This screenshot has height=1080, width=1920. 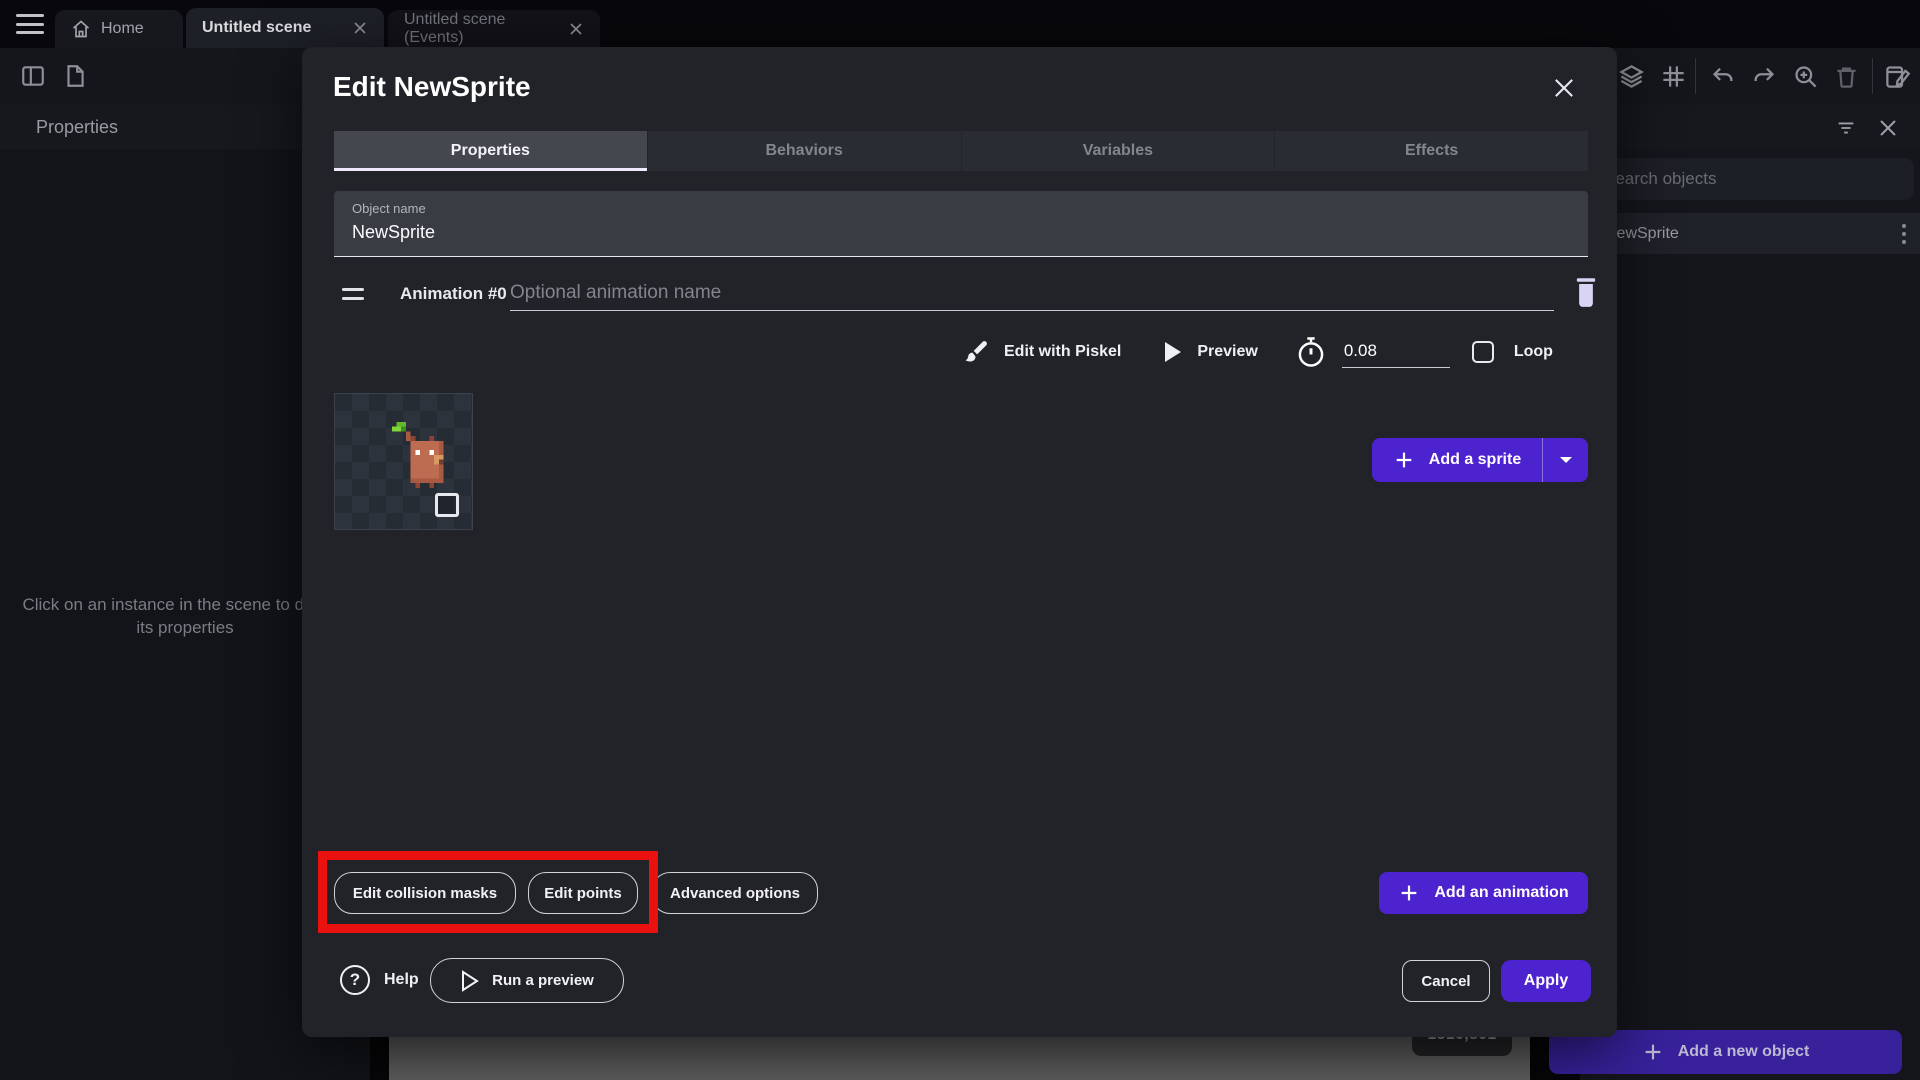 What do you see at coordinates (417, 455) in the screenshot?
I see `pig-sprite-image` at bounding box center [417, 455].